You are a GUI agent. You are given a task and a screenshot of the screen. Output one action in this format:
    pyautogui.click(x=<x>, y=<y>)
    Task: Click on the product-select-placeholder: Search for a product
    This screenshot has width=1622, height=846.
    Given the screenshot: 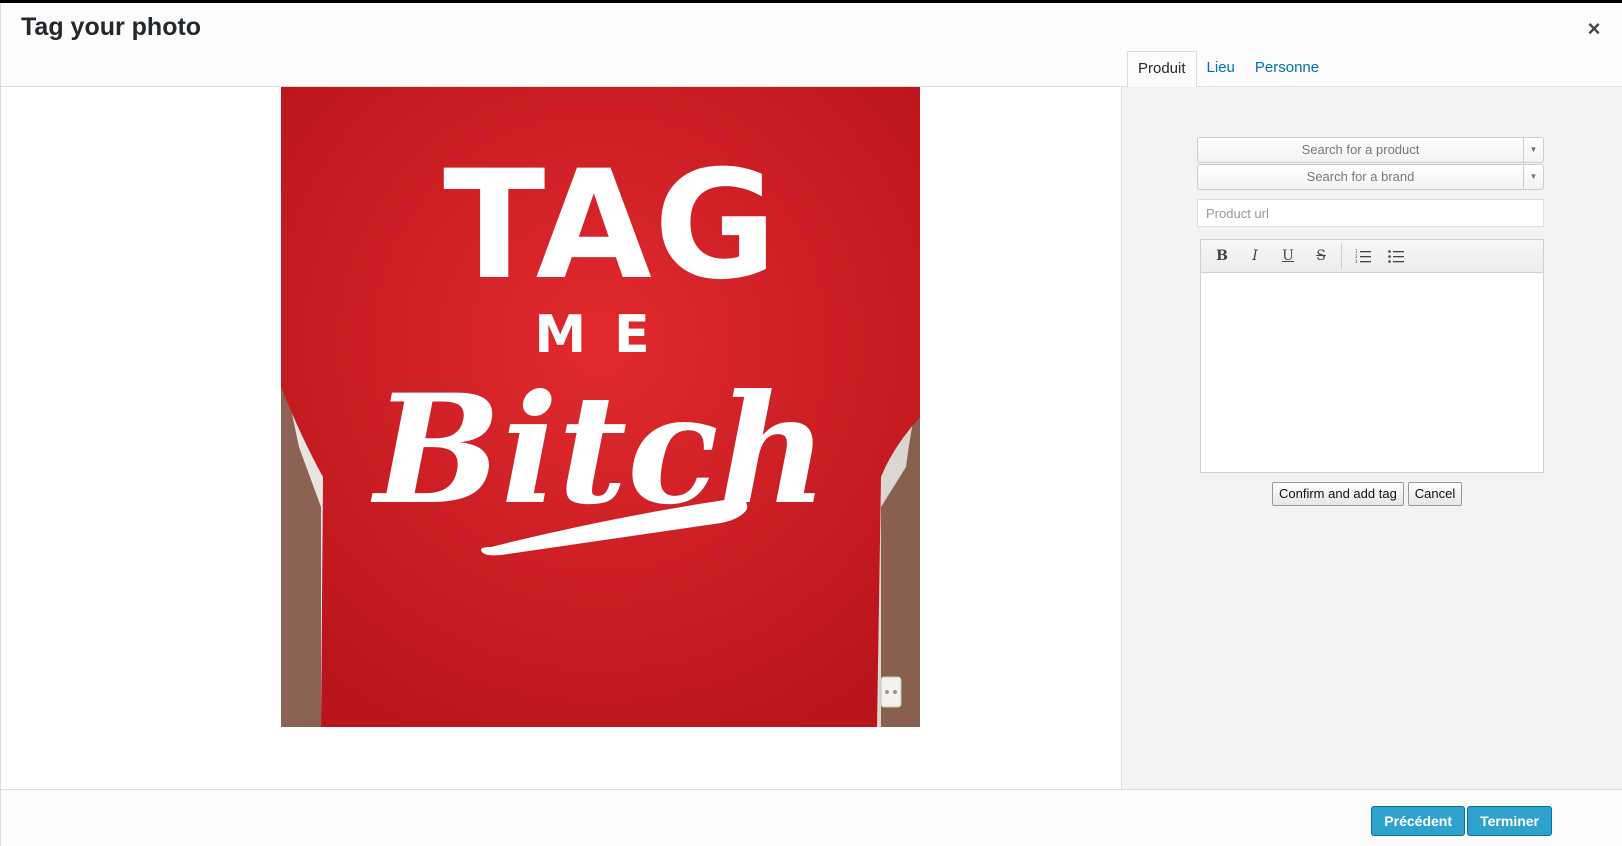 What is the action you would take?
    pyautogui.click(x=1360, y=149)
    